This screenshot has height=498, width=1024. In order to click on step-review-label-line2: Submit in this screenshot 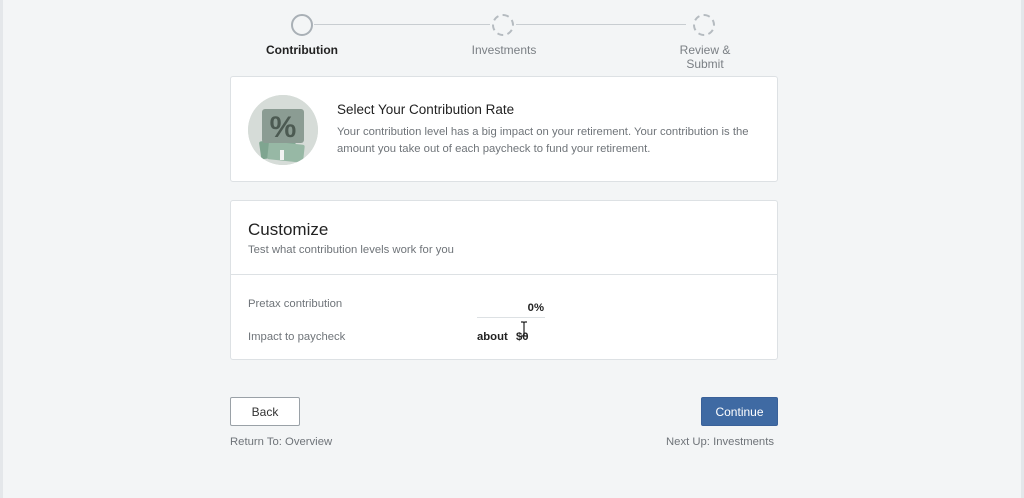, I will do `click(705, 64)`.